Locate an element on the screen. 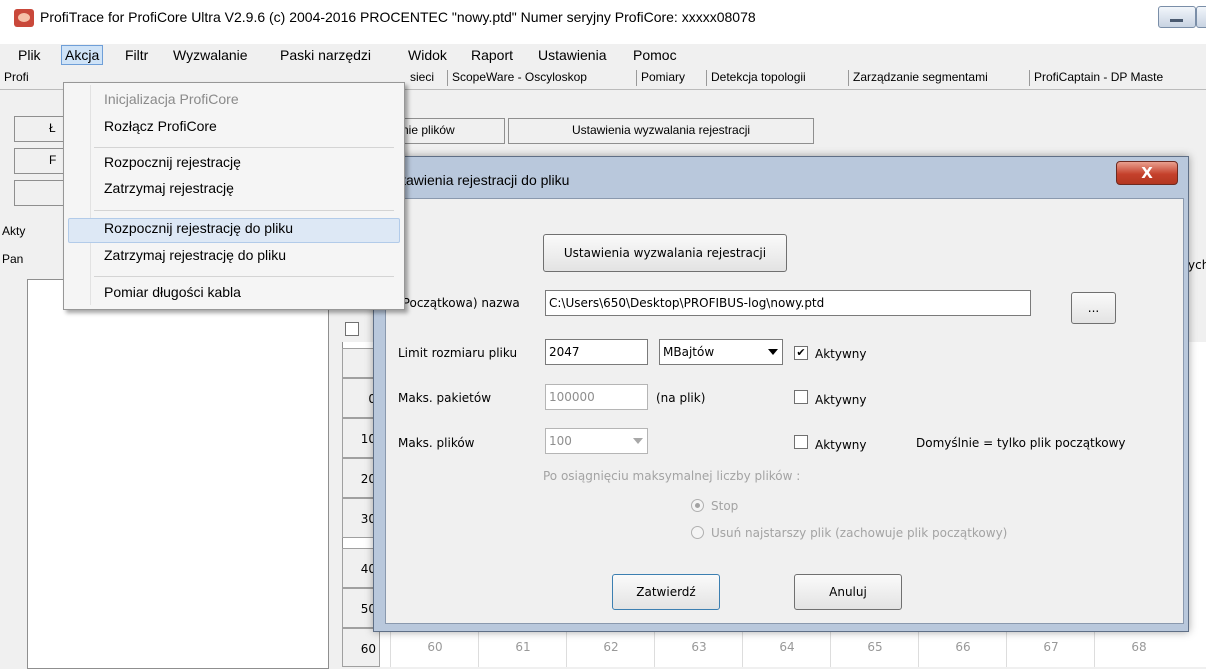 The image size is (1206, 669). menu-paski-narzedzi: Paski narzędzi is located at coordinates (325, 55).